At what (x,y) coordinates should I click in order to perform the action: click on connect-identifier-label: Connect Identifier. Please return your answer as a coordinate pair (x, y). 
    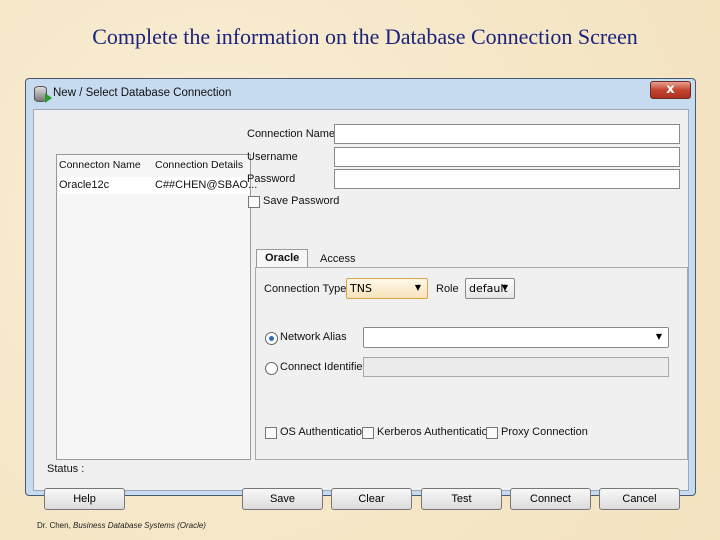
    Looking at the image, I should click on (323, 367).